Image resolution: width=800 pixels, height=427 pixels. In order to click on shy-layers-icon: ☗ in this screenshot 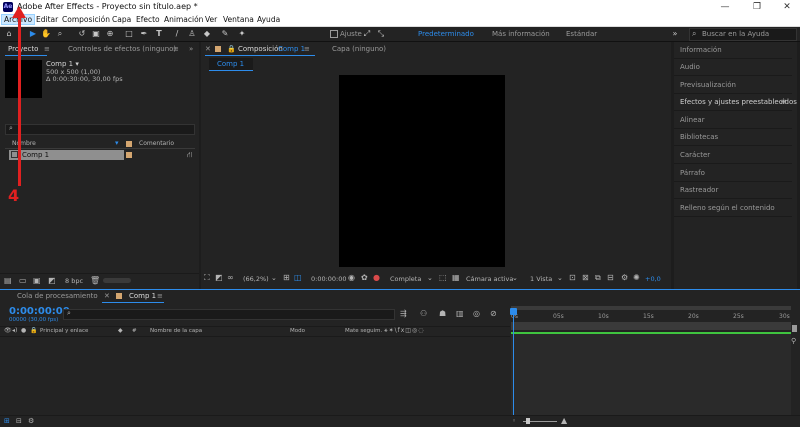, I will do `click(442, 313)`.